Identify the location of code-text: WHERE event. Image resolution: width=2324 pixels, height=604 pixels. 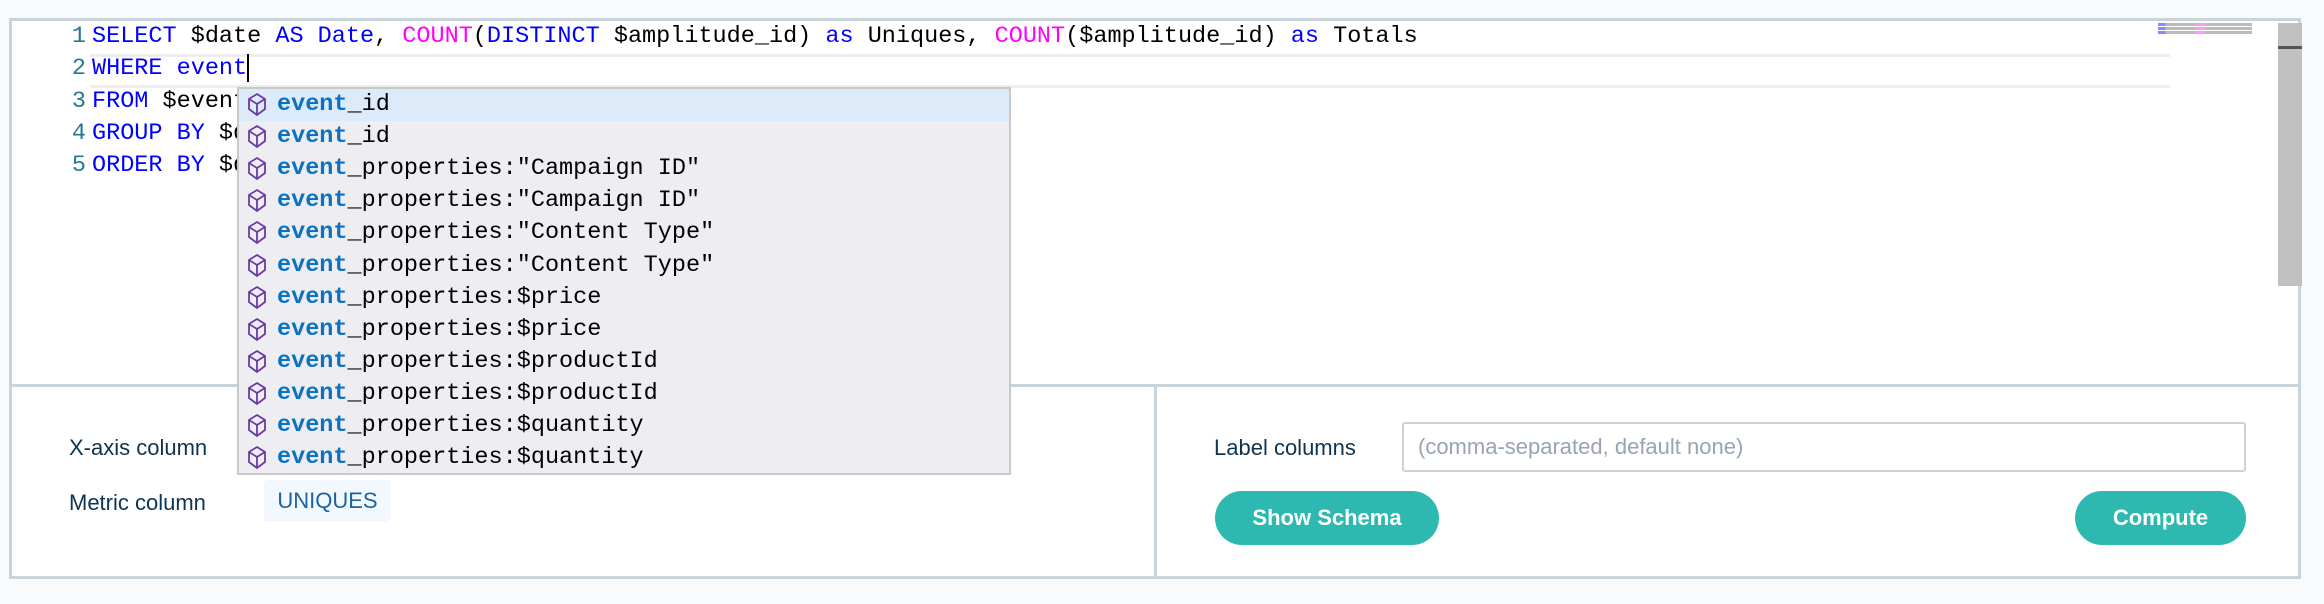
(171, 69).